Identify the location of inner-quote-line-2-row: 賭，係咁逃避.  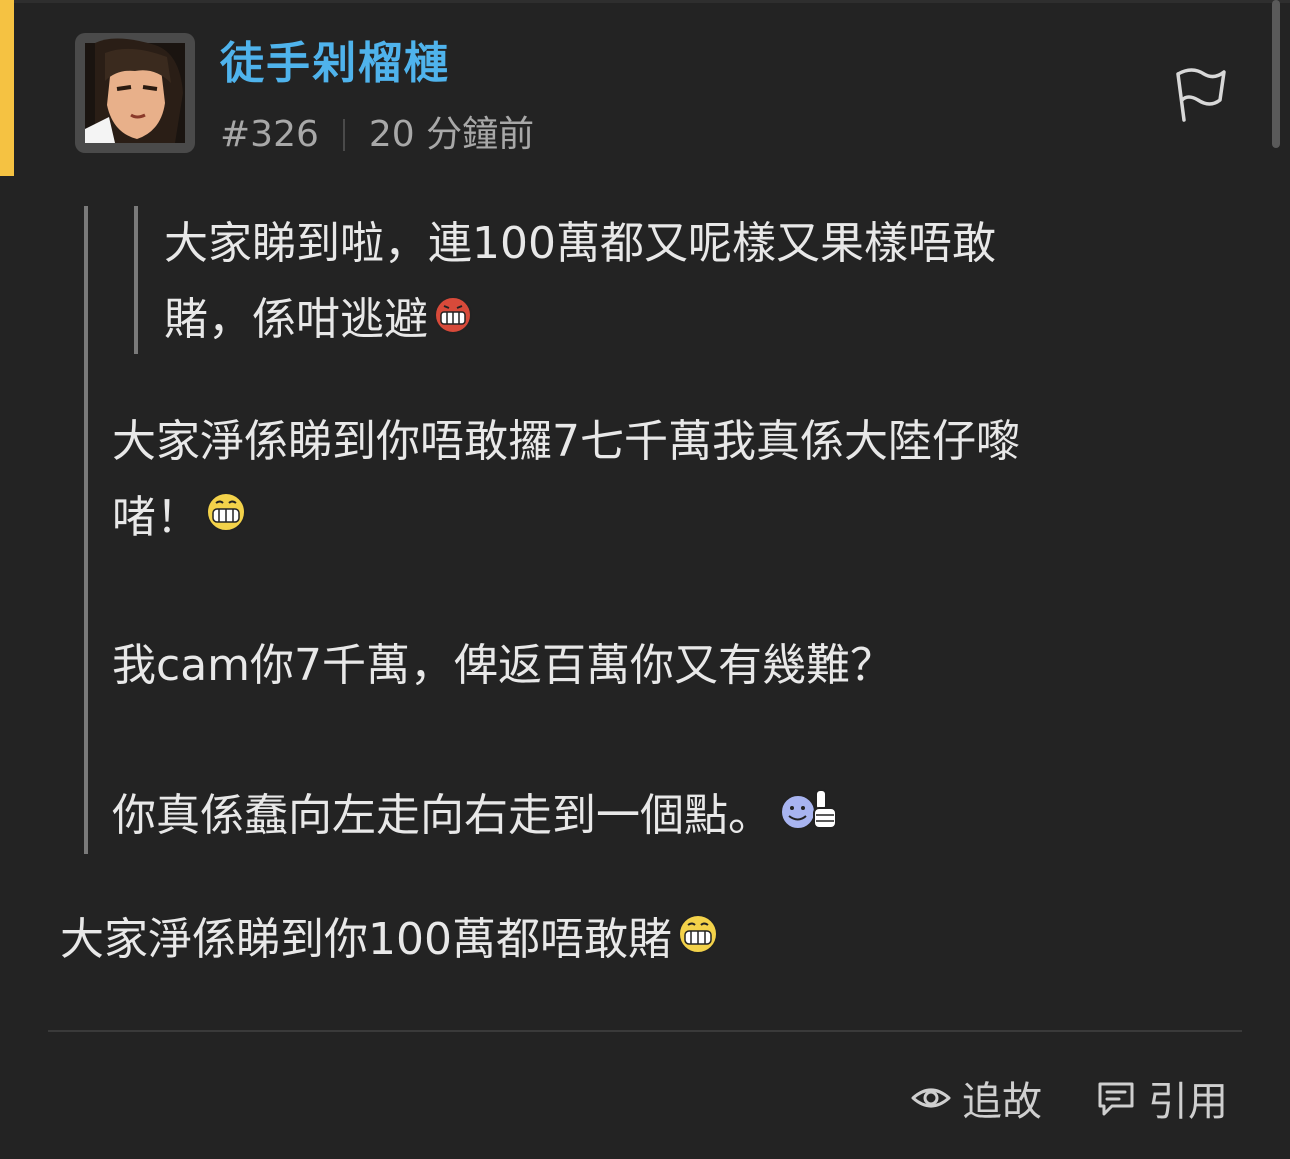
(319, 321).